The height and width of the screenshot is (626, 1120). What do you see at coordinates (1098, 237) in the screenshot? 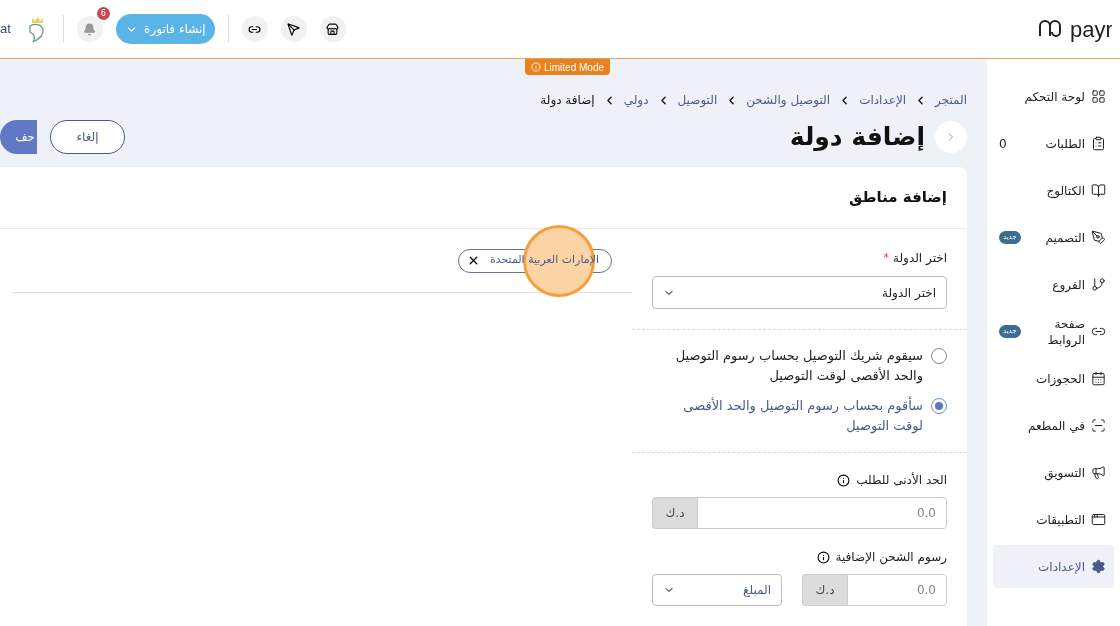
I see `pen-tool-icon` at bounding box center [1098, 237].